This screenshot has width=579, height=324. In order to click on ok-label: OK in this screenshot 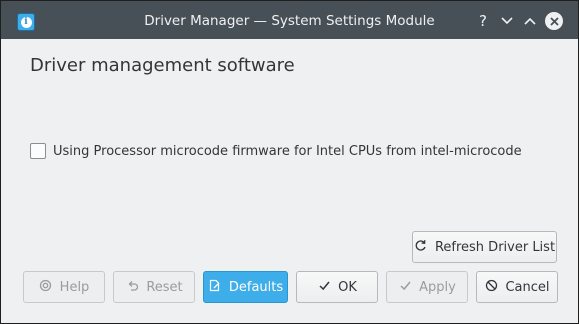, I will do `click(347, 287)`.